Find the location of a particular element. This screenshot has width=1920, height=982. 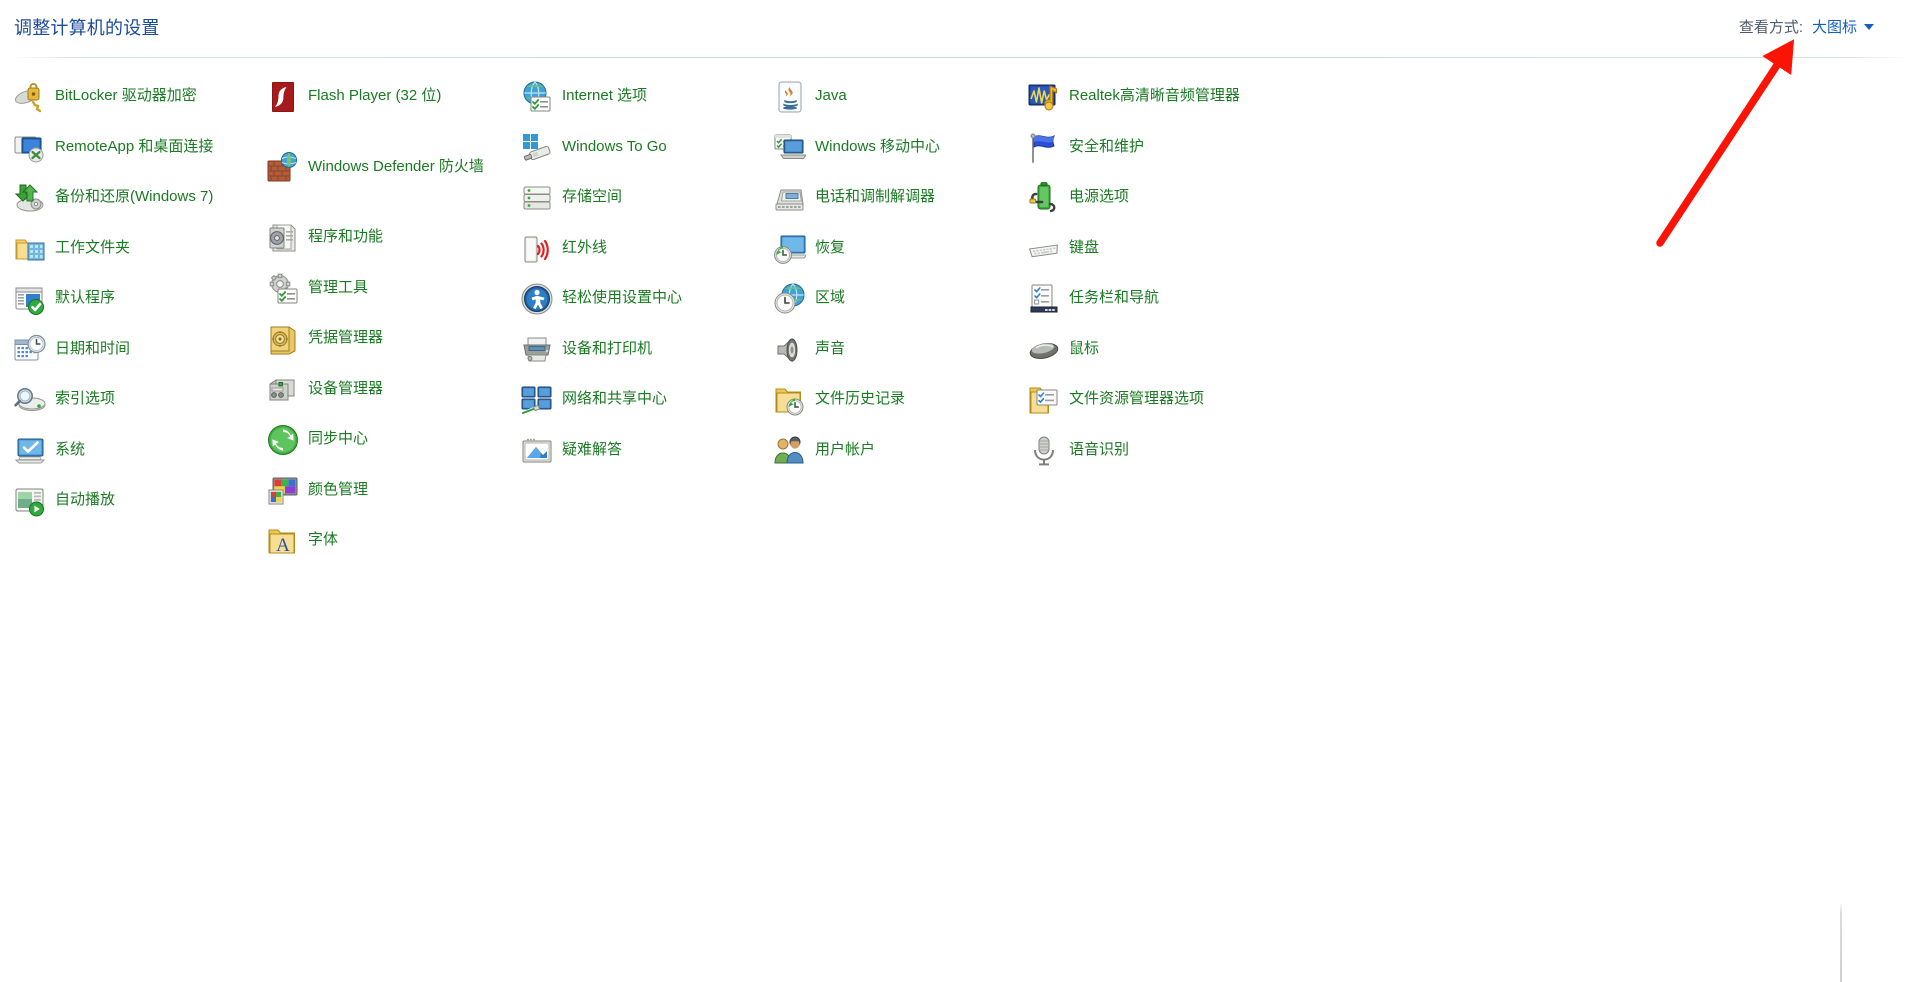

control-panel-item-label: 日期和时间 is located at coordinates (93, 348).